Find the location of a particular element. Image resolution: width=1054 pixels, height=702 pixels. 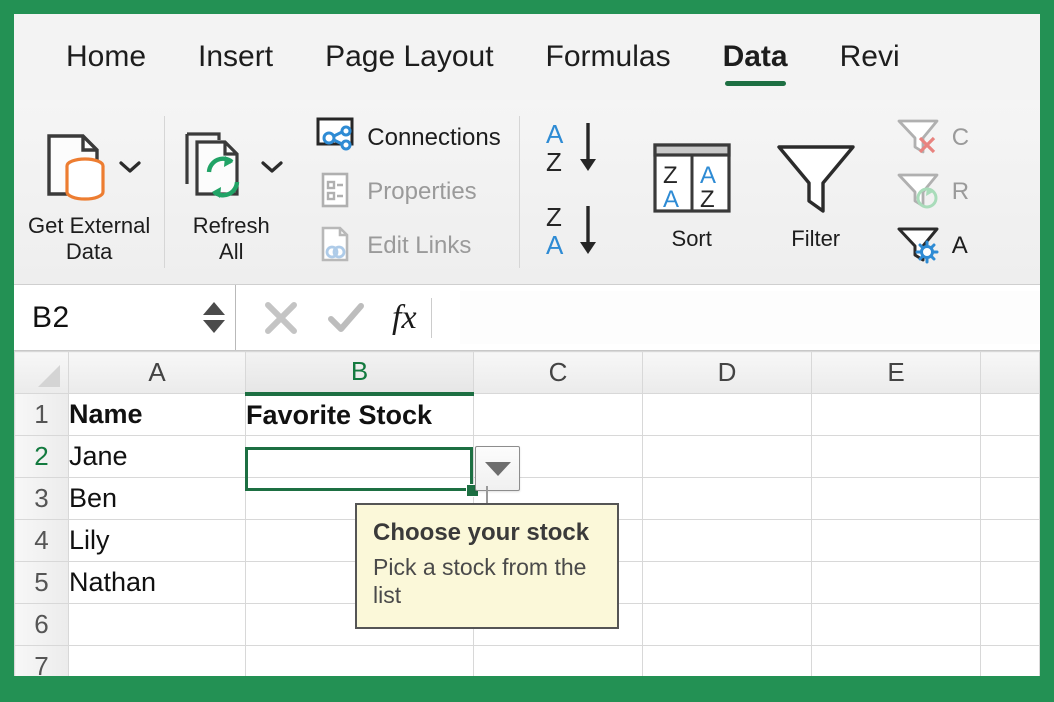

refresh-documents-icon is located at coordinates (217, 168).